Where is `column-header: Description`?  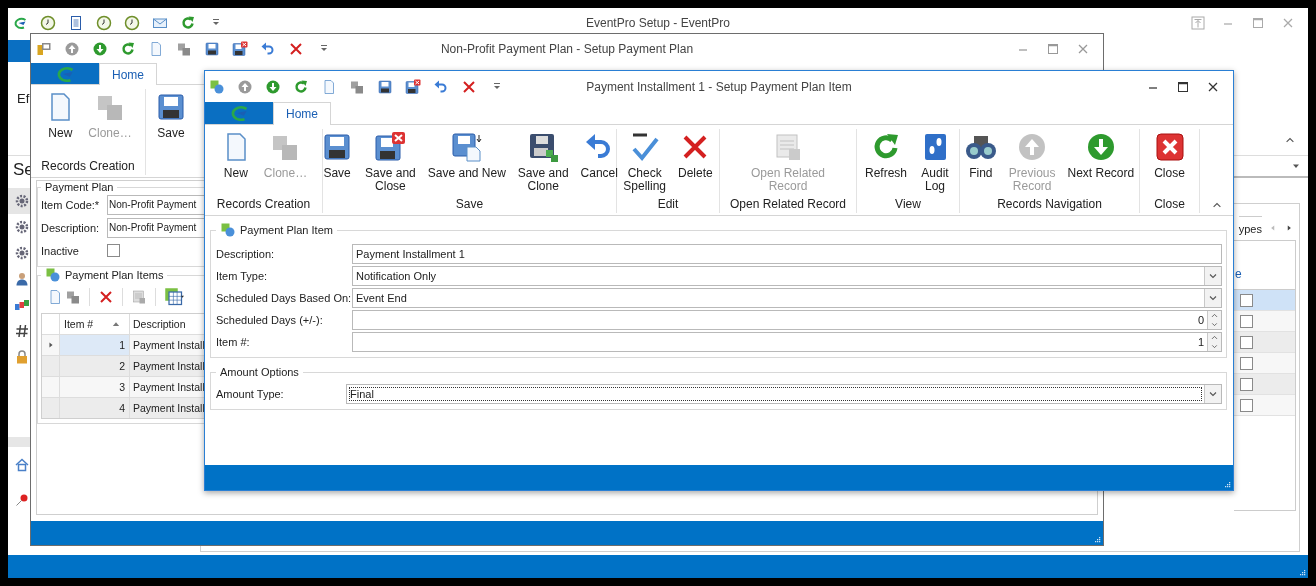 column-header: Description is located at coordinates (168, 324).